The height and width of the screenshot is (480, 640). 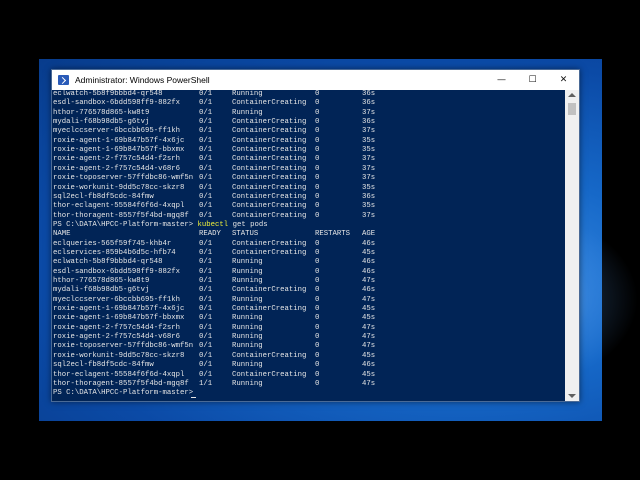 I want to click on maximize-button: ☐, so click(x=532, y=80).